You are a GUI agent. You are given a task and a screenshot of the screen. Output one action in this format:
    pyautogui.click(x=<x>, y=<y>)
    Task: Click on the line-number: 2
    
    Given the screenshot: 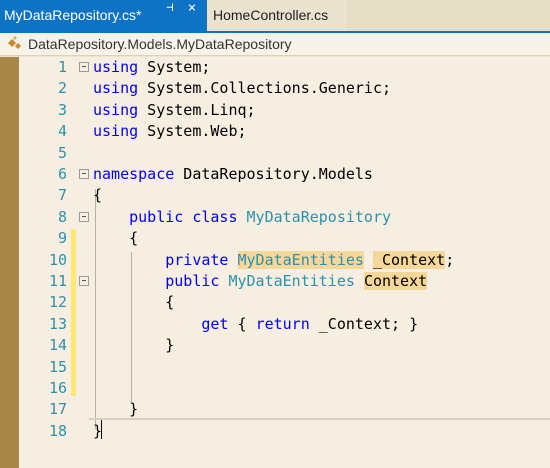 What is the action you would take?
    pyautogui.click(x=62, y=88)
    